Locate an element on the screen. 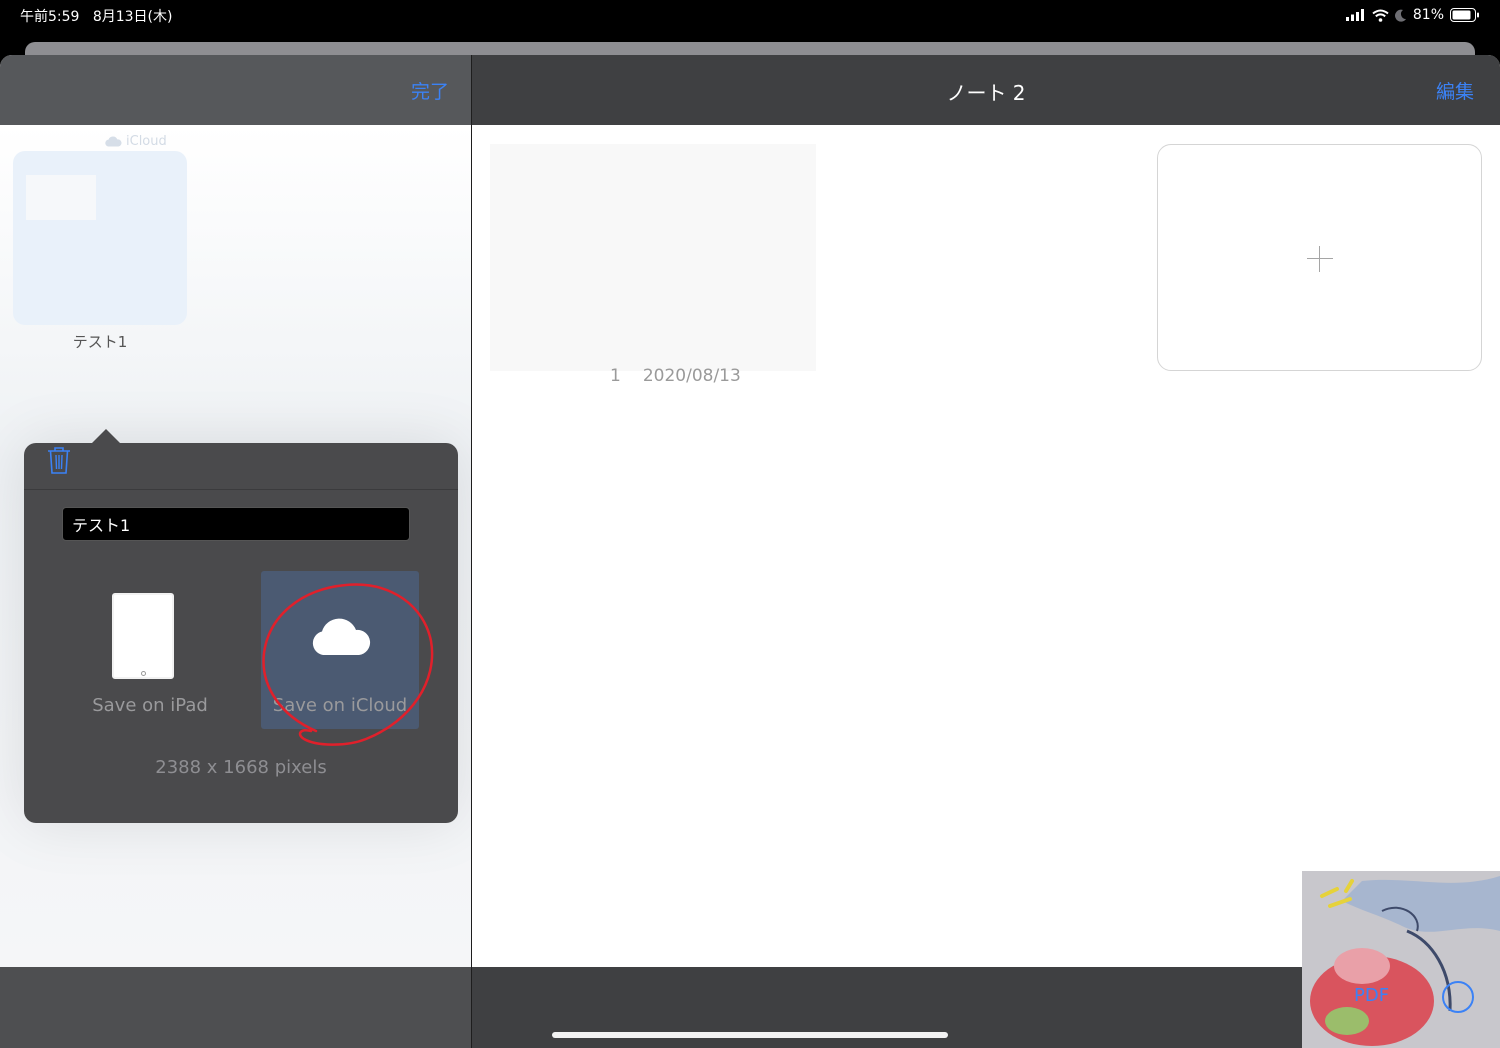 This screenshot has height=1048, width=1500. plus-icon is located at coordinates (1320, 259).